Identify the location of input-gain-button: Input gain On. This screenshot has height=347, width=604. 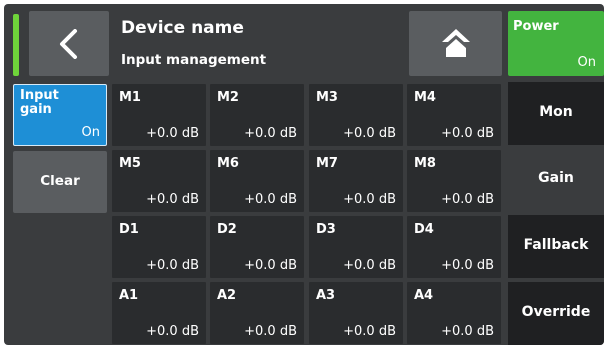
(60, 115).